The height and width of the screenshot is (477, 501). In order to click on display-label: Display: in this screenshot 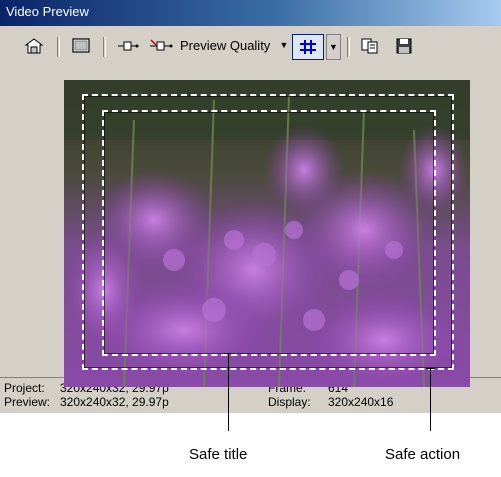, I will do `click(289, 402)`.